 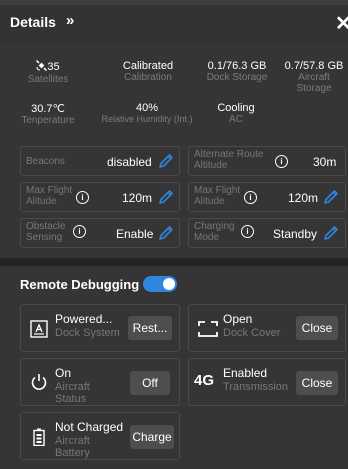 I want to click on card-subtitle: Dock System, so click(x=87, y=333).